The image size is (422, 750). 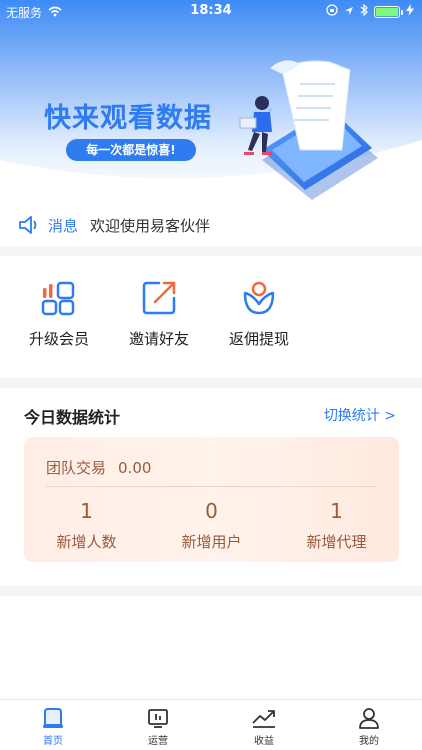 I want to click on metric-new-users: 0 新增用户, so click(x=211, y=525).